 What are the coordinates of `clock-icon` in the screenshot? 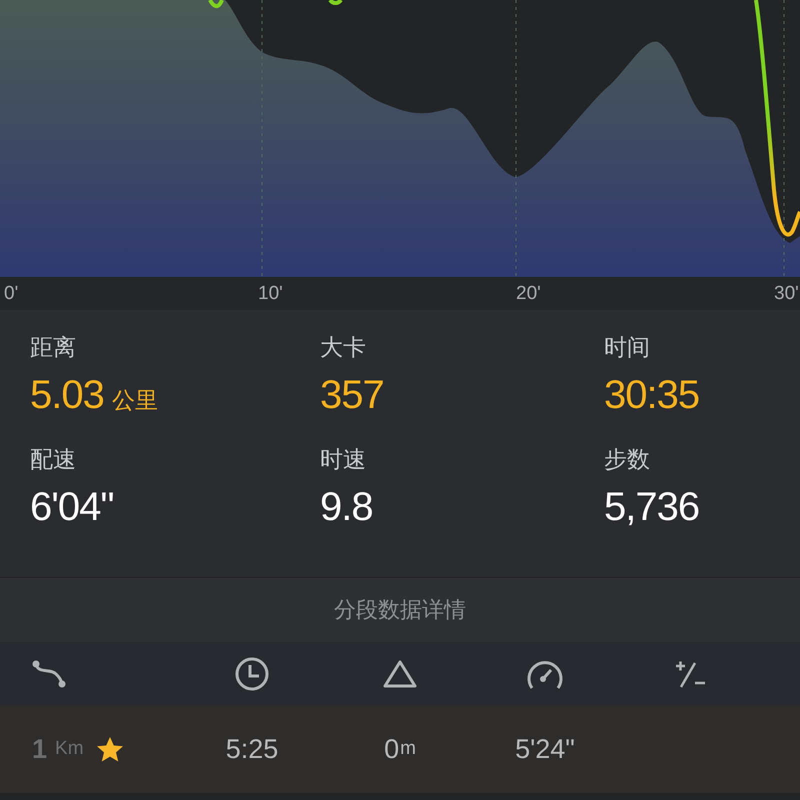 It's located at (252, 673).